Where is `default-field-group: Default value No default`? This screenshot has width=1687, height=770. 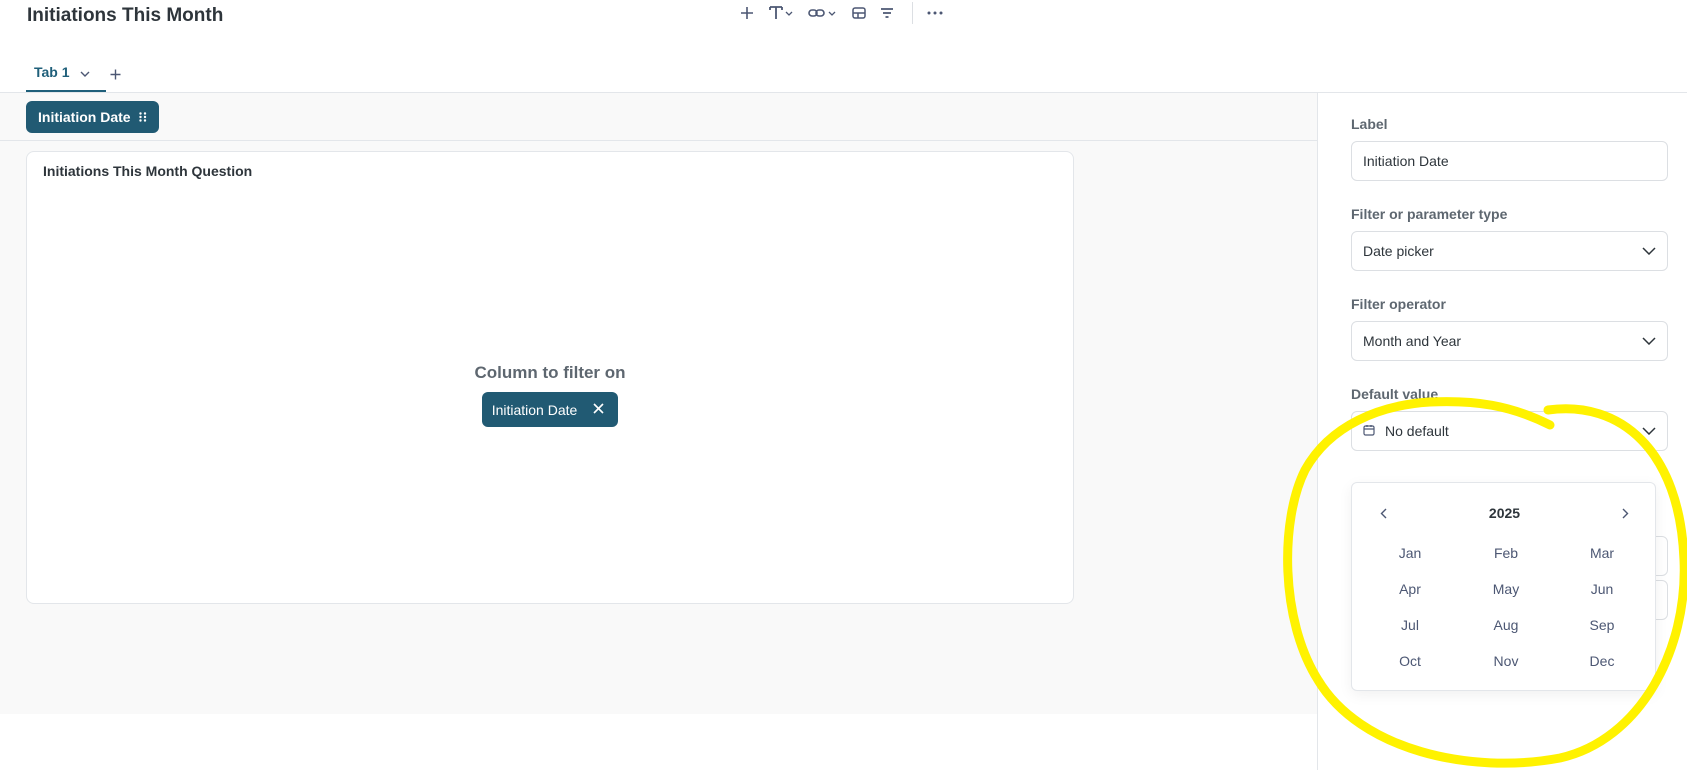
default-field-group: Default value No default is located at coordinates (1509, 418).